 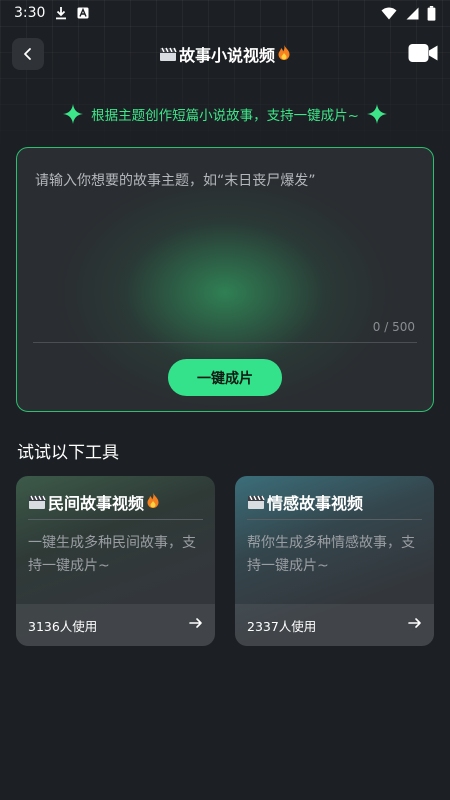 I want to click on status-bar: 3:30, so click(x=225, y=13).